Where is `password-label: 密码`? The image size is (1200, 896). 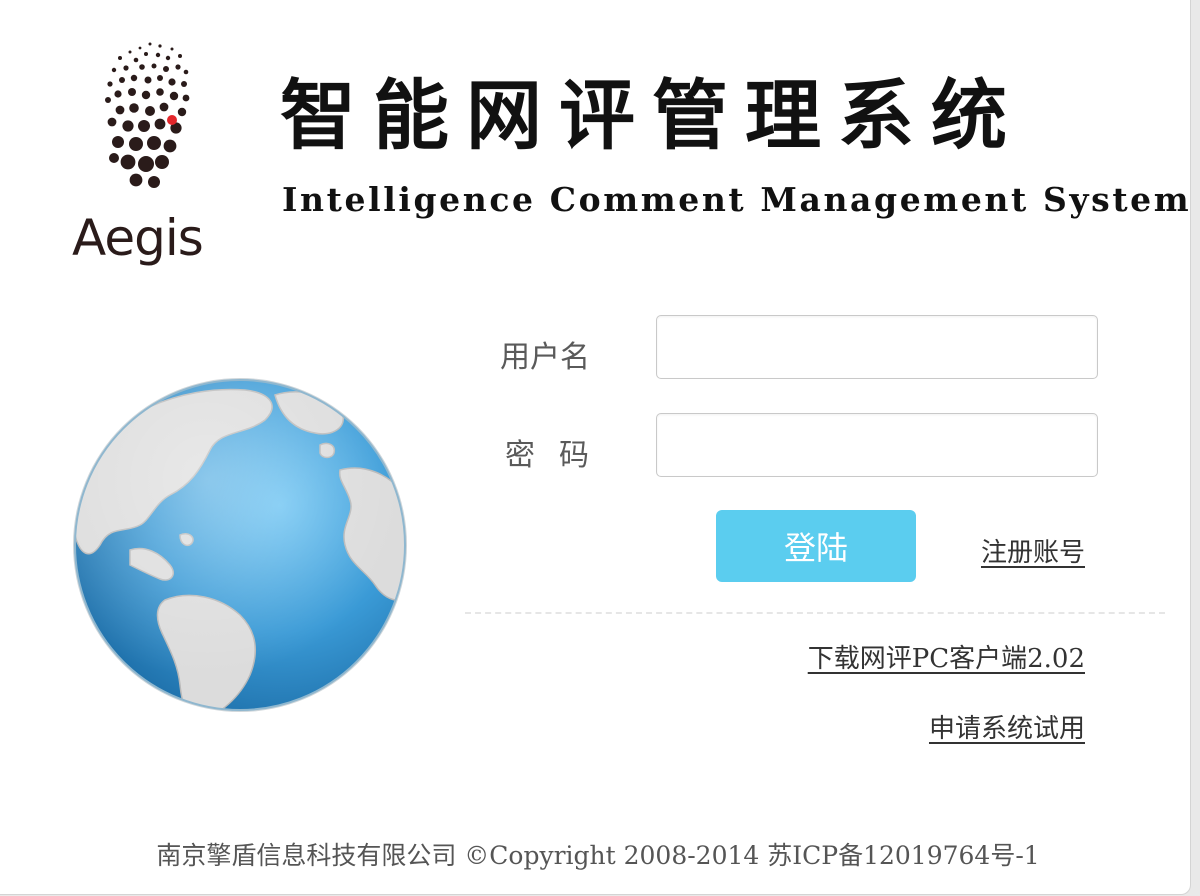 password-label: 密码 is located at coordinates (559, 455).